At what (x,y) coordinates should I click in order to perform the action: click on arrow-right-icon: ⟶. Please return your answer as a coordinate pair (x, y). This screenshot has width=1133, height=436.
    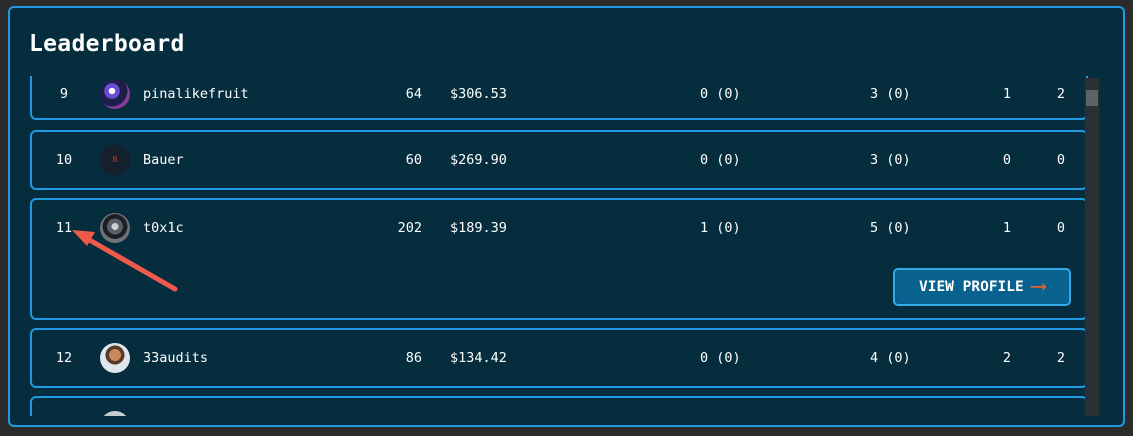
    Looking at the image, I should click on (1038, 286).